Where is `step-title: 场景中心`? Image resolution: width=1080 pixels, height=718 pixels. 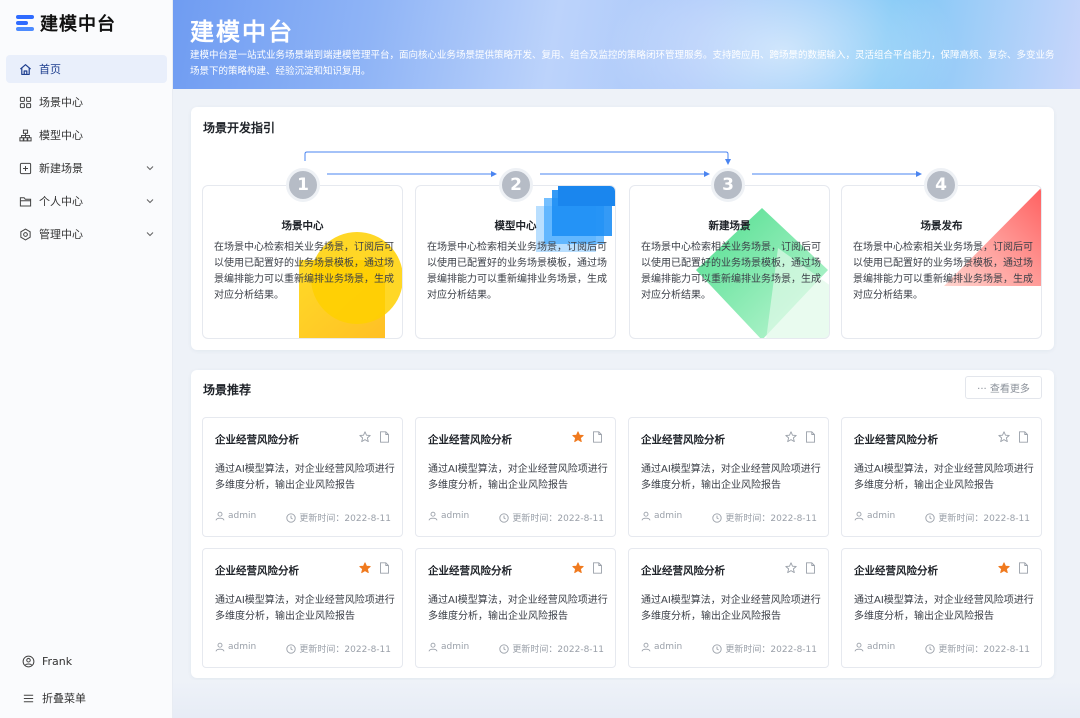 step-title: 场景中心 is located at coordinates (302, 226).